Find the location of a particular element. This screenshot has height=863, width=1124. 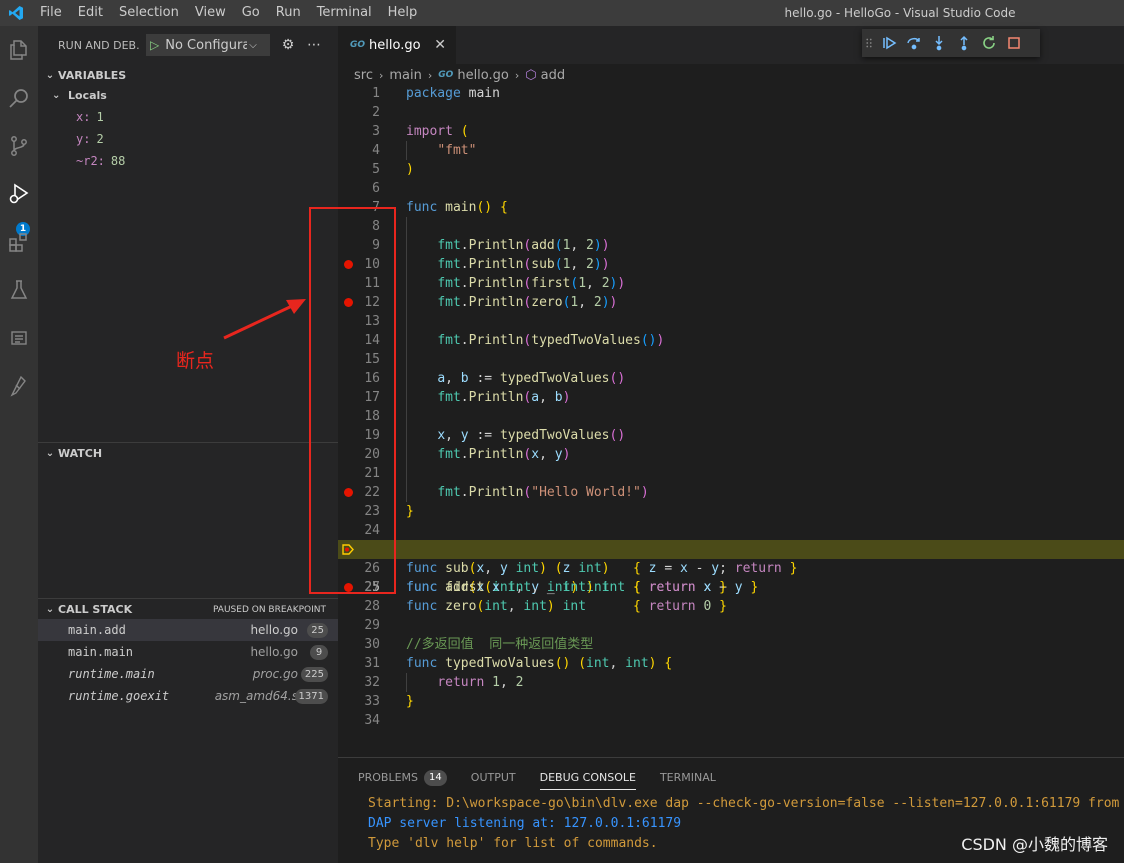

restart-icon is located at coordinates (988, 43).